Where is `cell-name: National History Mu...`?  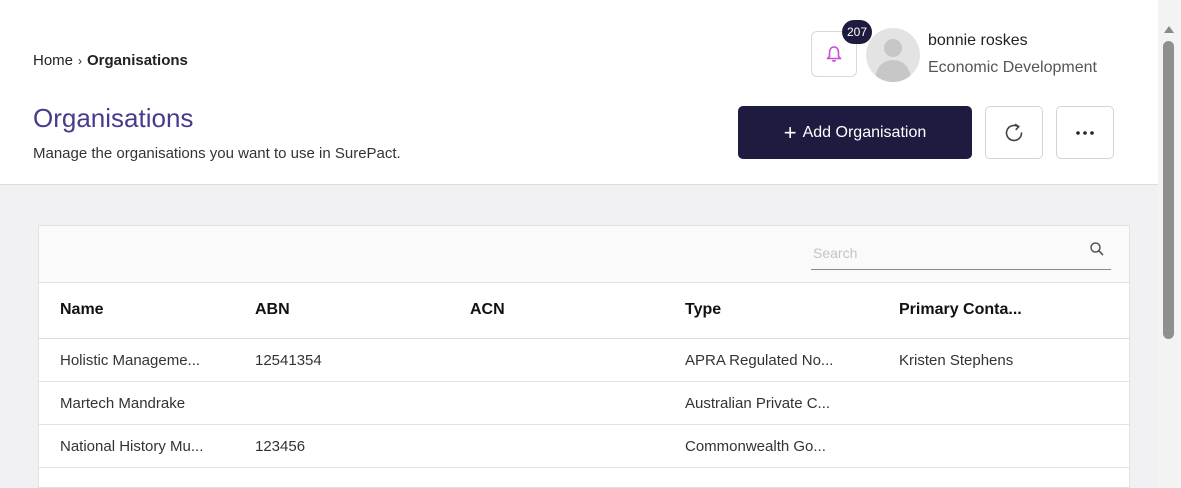
cell-name: National History Mu... is located at coordinates (147, 446).